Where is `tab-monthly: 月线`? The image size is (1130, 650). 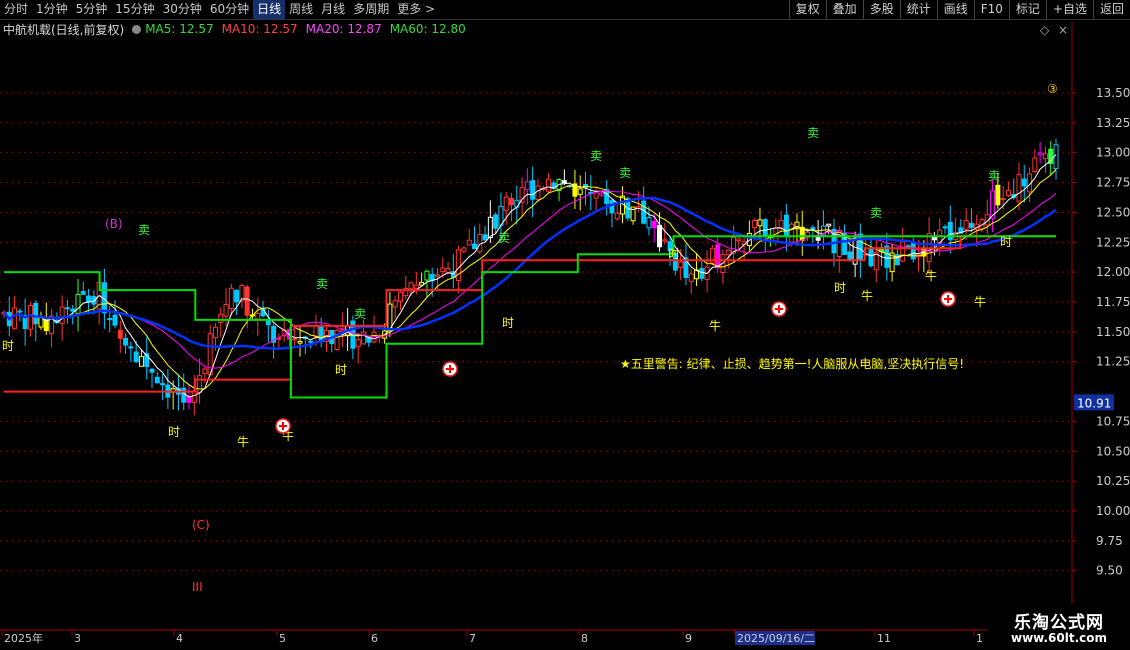 tab-monthly: 月线 is located at coordinates (333, 9).